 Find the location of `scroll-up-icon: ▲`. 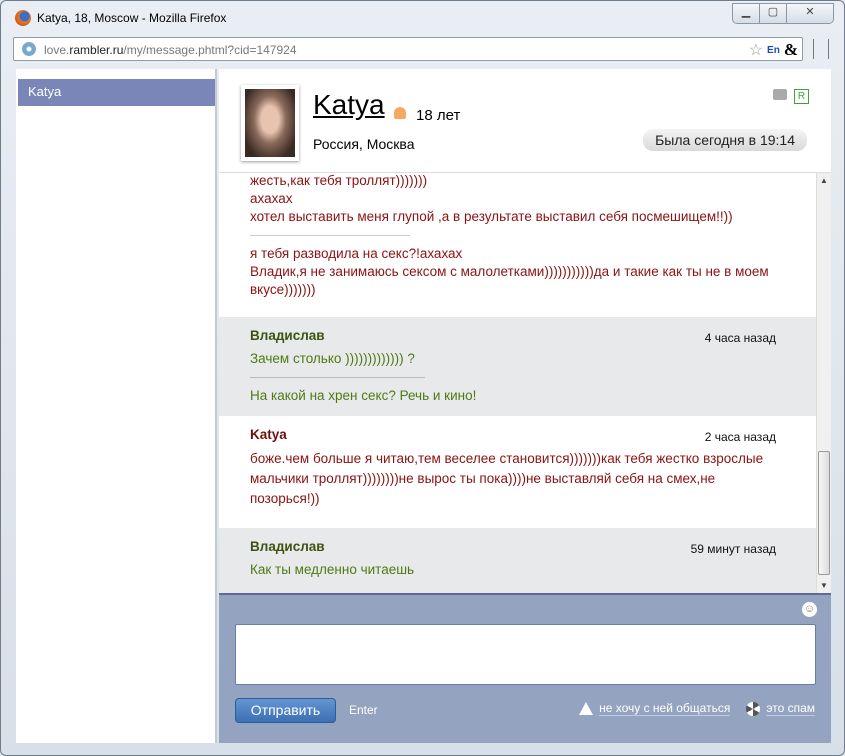

scroll-up-icon: ▲ is located at coordinates (824, 180).